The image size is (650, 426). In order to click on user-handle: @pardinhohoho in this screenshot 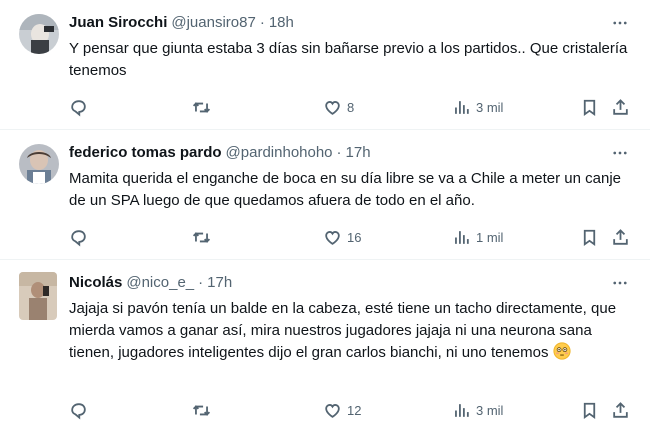, I will do `click(279, 153)`.